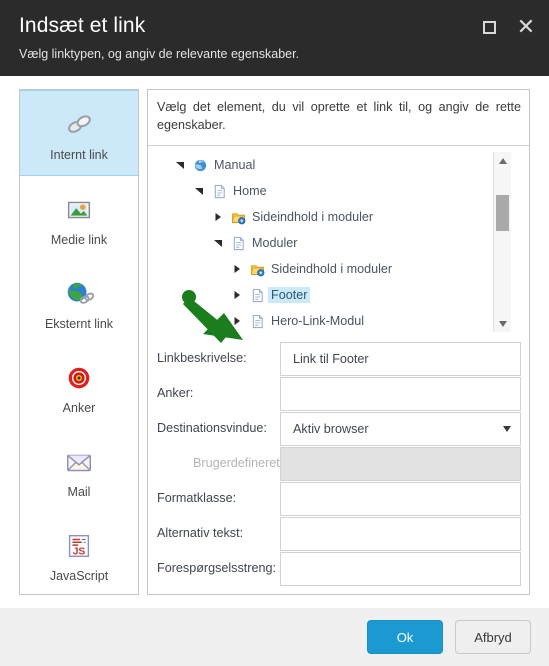 This screenshot has height=666, width=549. Describe the element at coordinates (79, 462) in the screenshot. I see `envelope-mail-icon` at that location.